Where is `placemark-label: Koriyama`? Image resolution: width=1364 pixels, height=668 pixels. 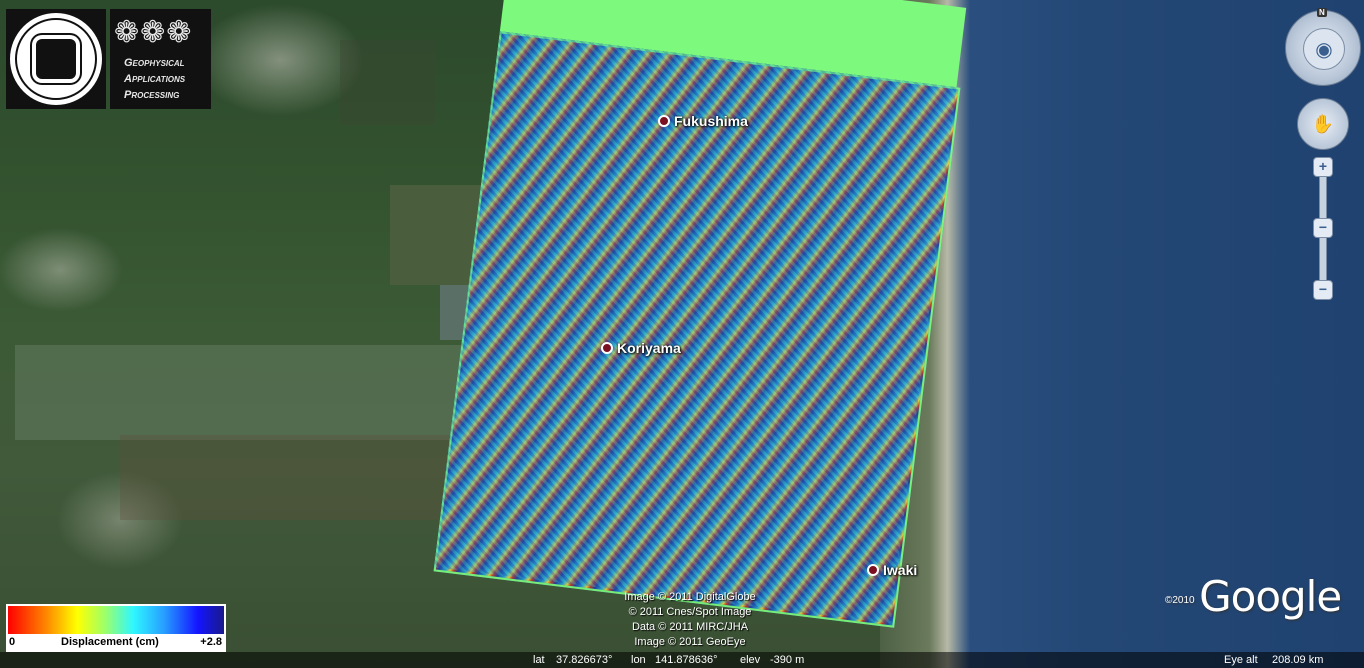 placemark-label: Koriyama is located at coordinates (649, 348).